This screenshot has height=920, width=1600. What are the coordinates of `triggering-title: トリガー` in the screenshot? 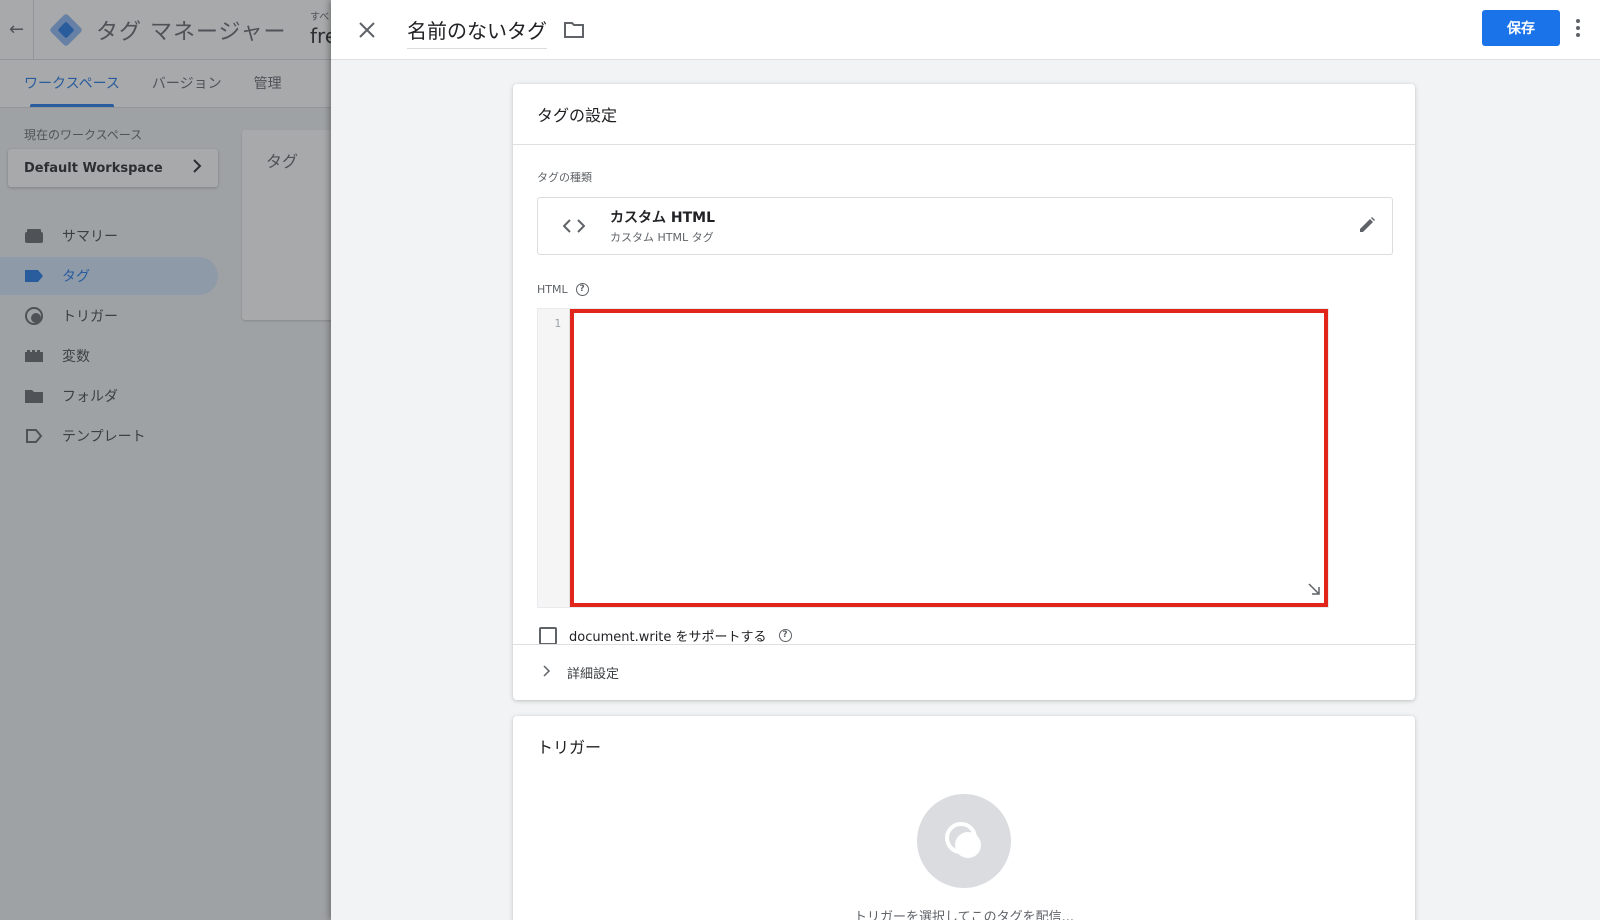 It's located at (569, 747).